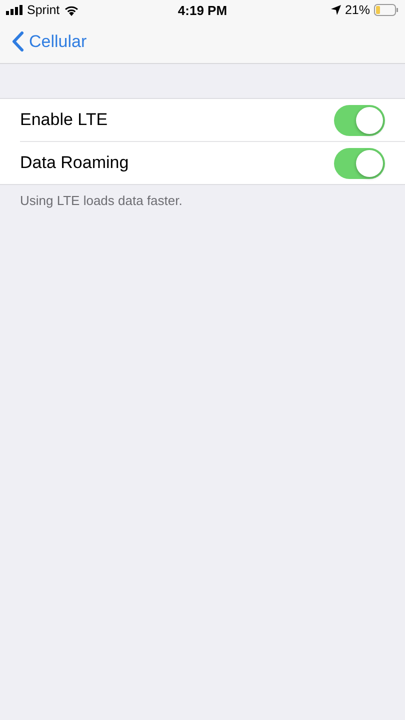 The image size is (405, 720). I want to click on location-icon, so click(335, 10).